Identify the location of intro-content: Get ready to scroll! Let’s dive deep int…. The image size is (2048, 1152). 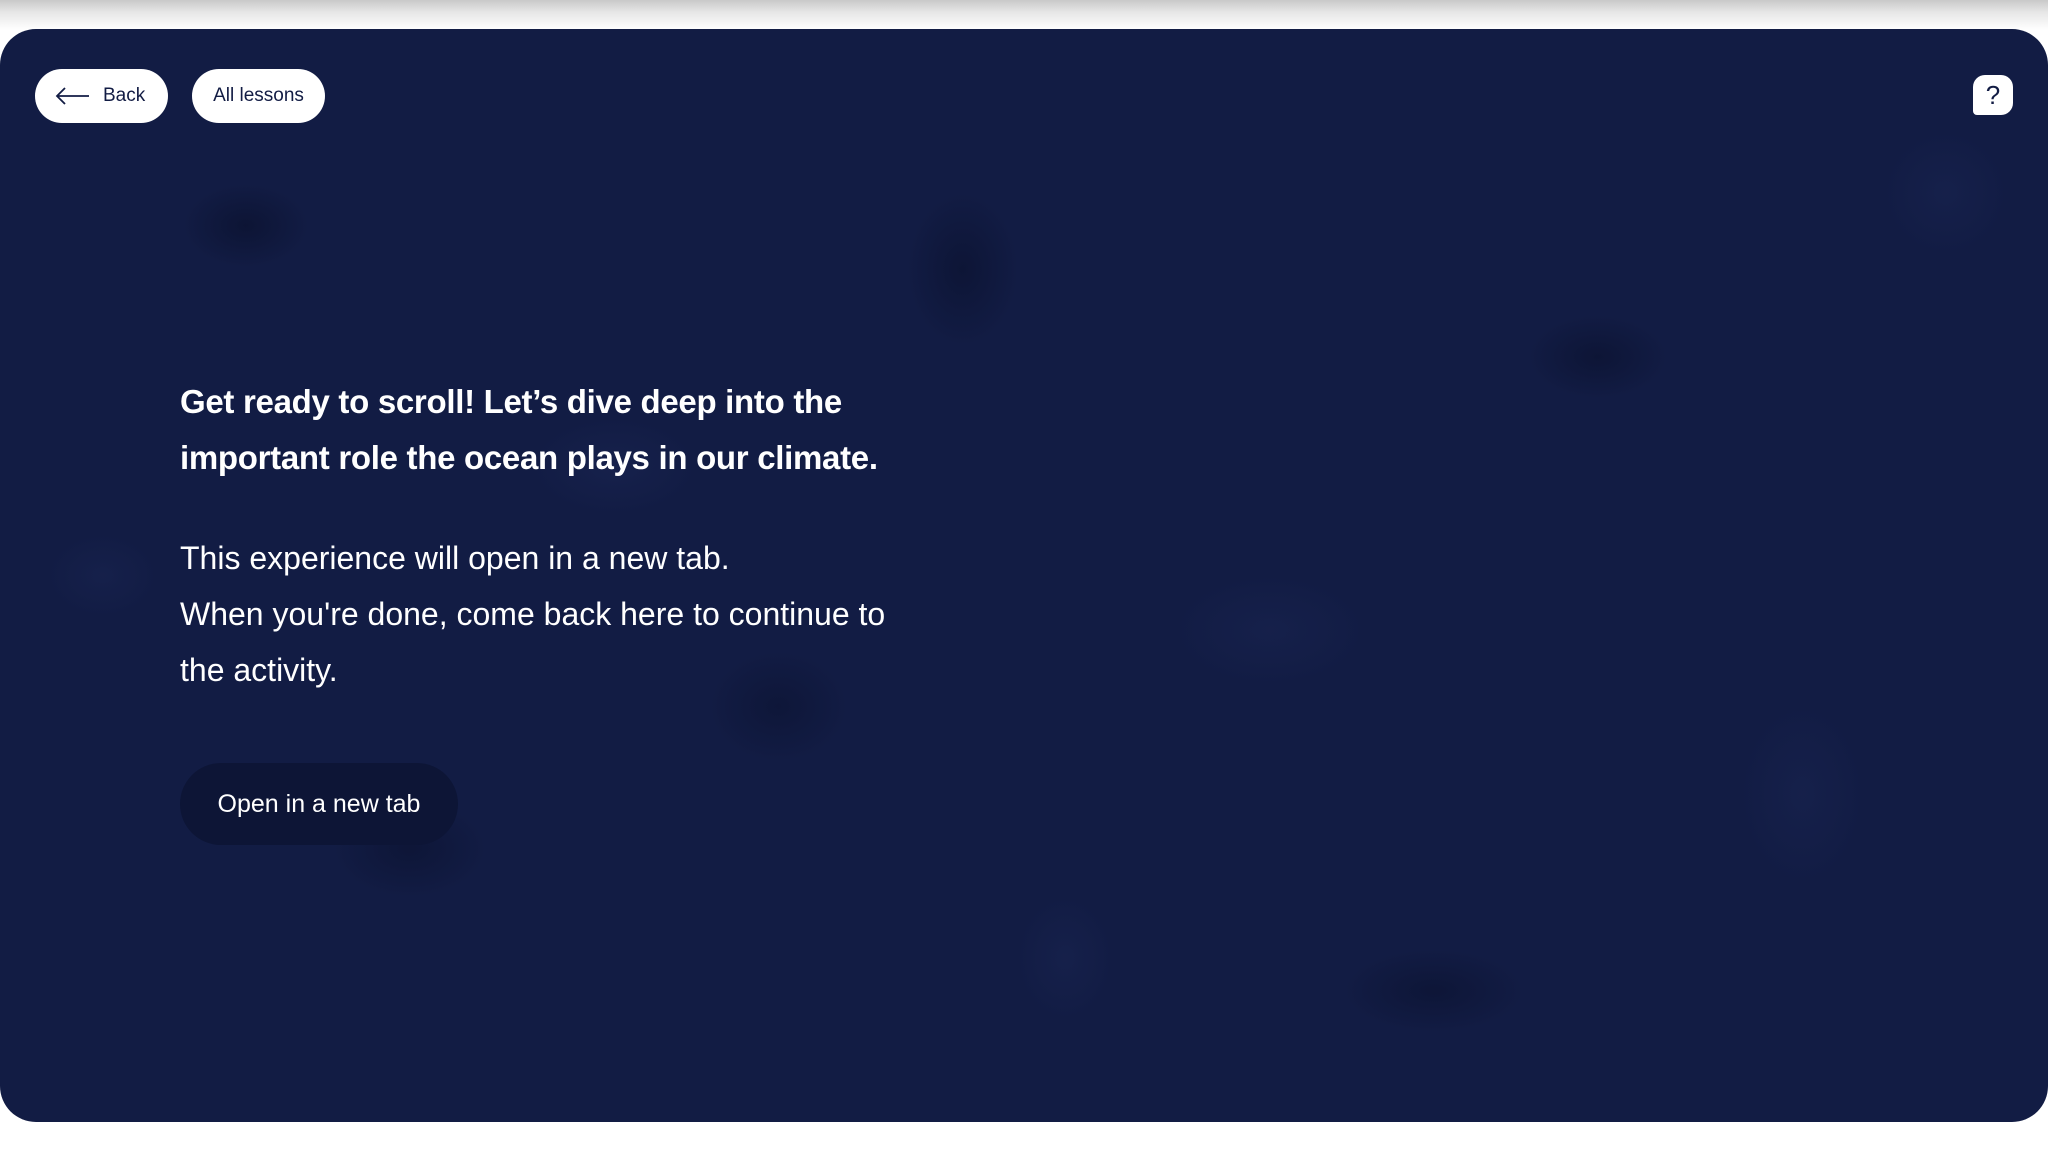
(560, 536).